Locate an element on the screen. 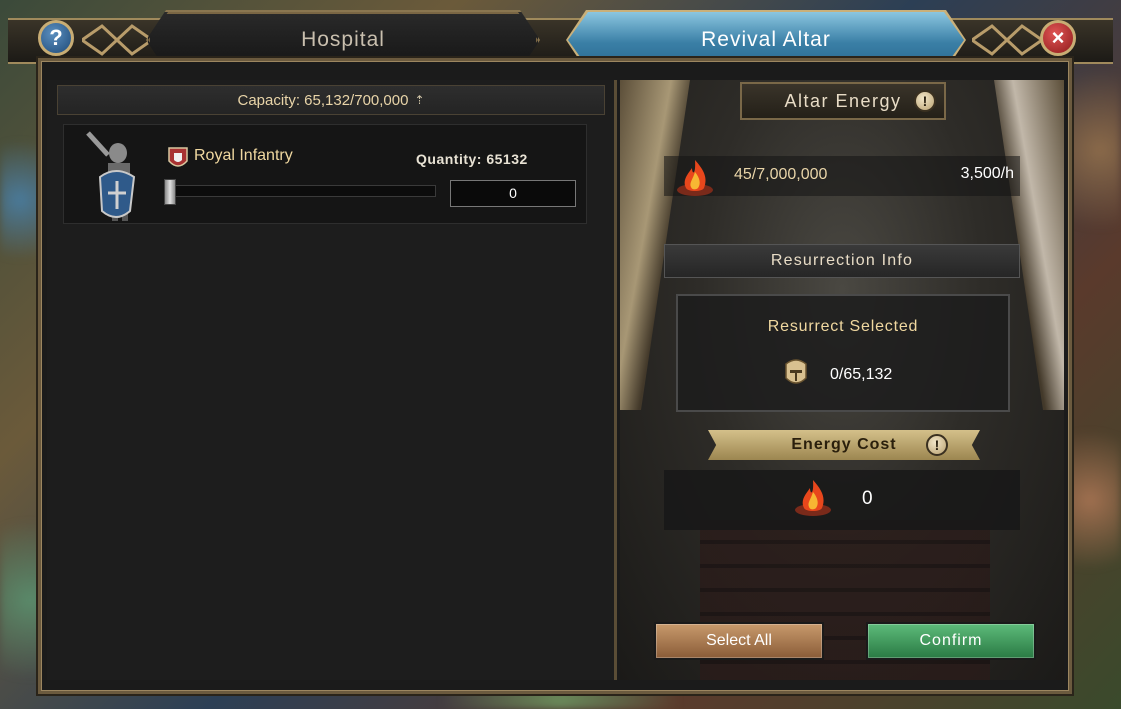 Image resolution: width=1121 pixels, height=709 pixels. quantity-input: 0 is located at coordinates (513, 193).